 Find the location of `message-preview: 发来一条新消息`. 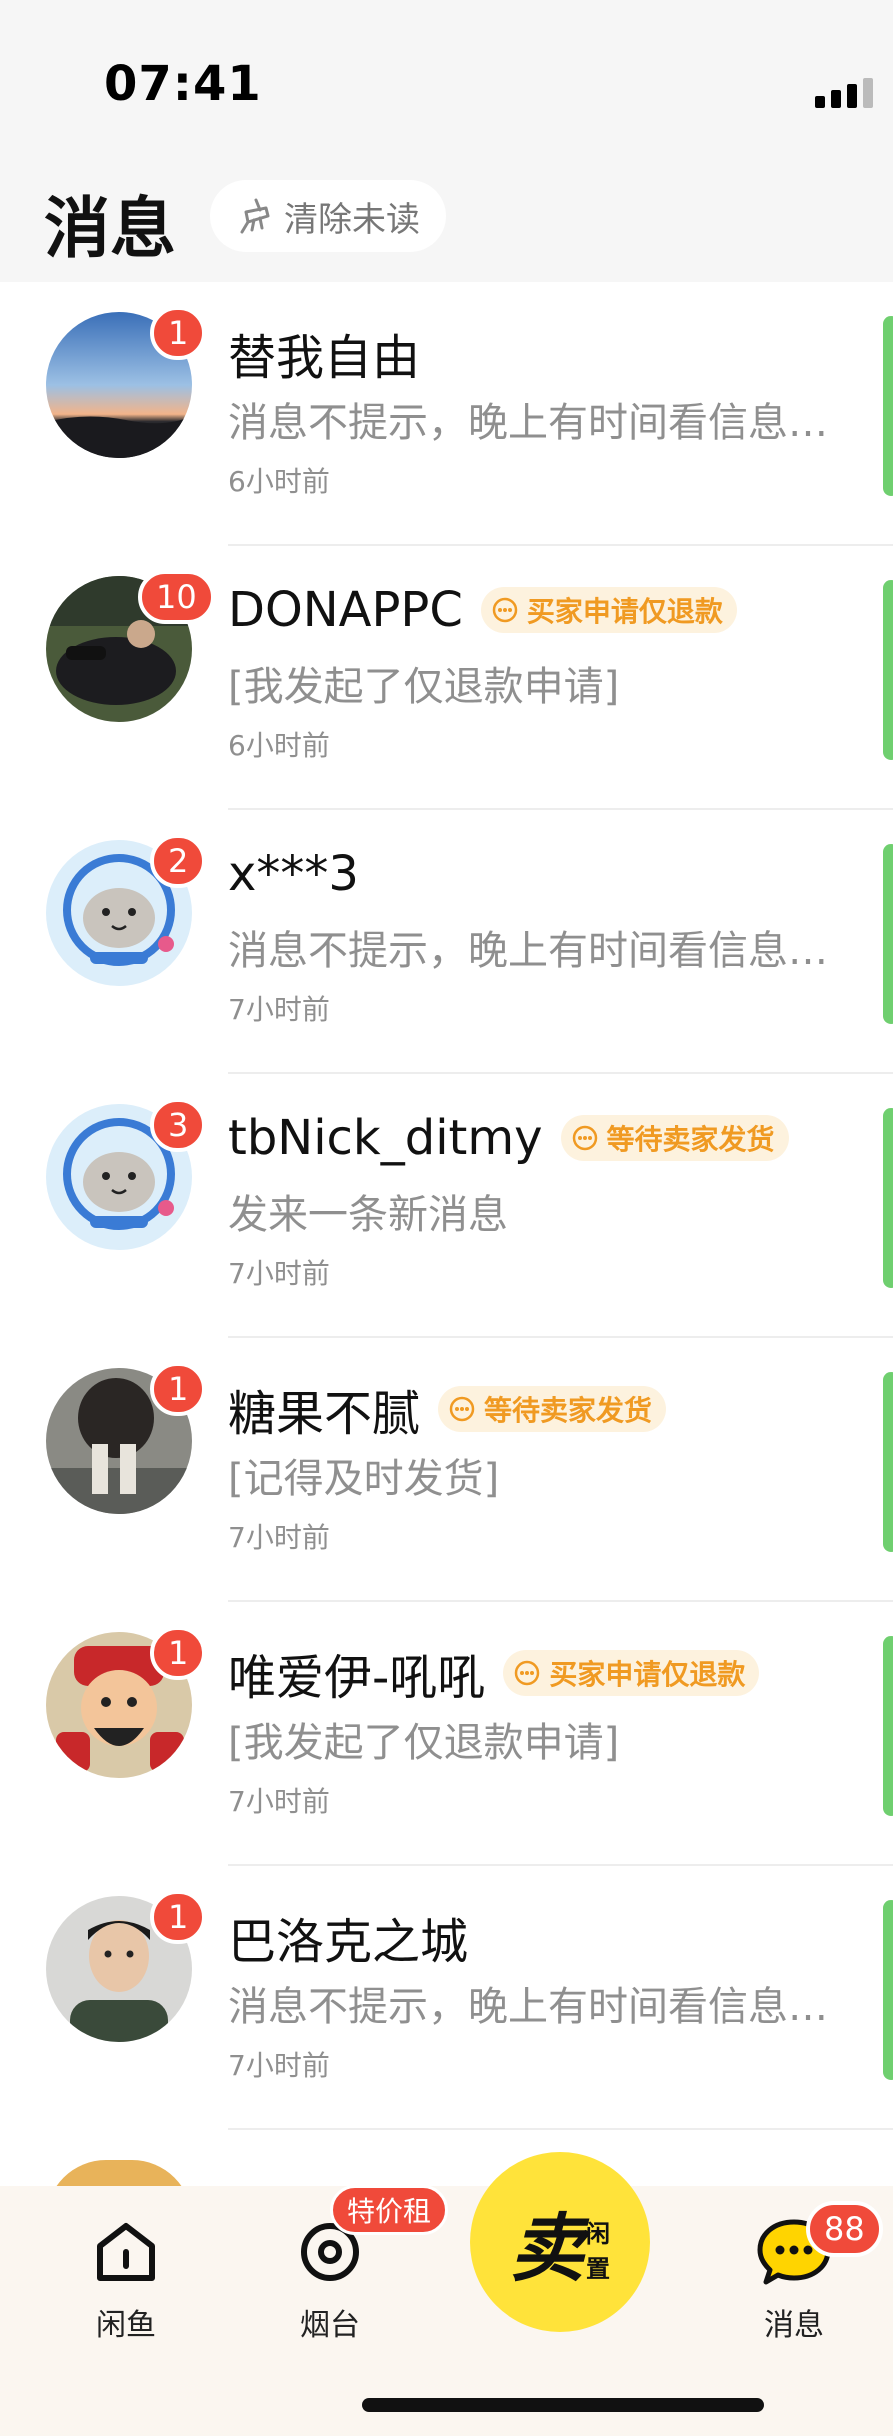

message-preview: 发来一条新消息 is located at coordinates (368, 1215).